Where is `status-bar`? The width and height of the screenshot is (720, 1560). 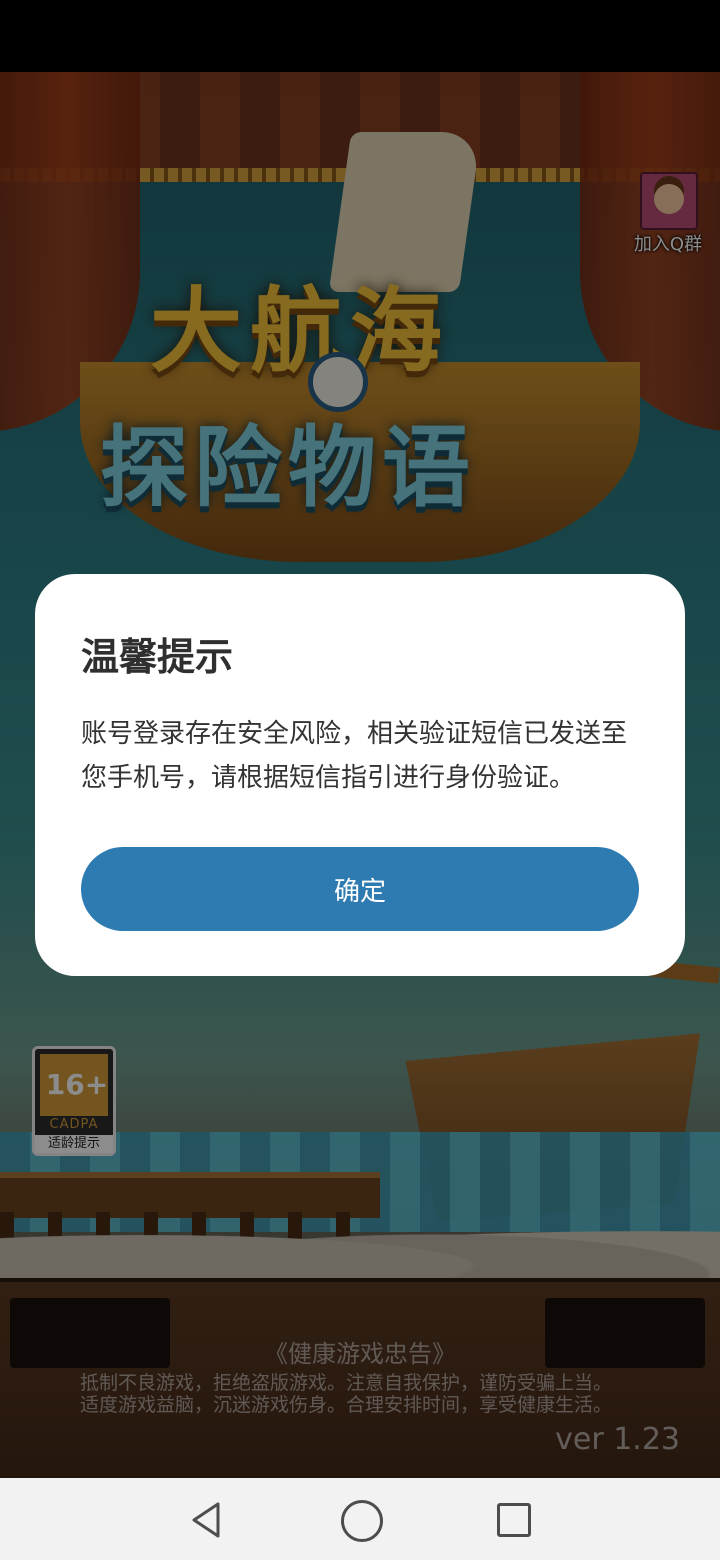
status-bar is located at coordinates (360, 36).